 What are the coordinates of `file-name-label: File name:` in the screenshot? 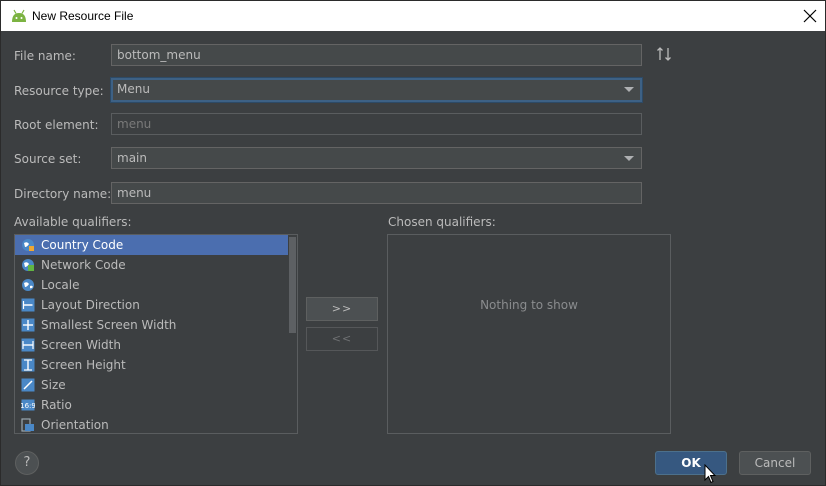 It's located at (45, 56).